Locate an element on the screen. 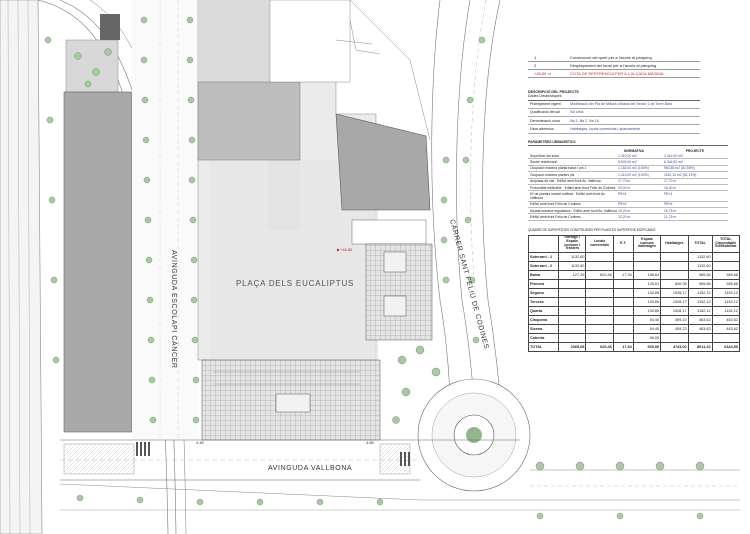 This screenshot has width=750, height=534. surfaces-row: Primera 125,61 840,05 965,66 965,66 is located at coordinates (634, 283).